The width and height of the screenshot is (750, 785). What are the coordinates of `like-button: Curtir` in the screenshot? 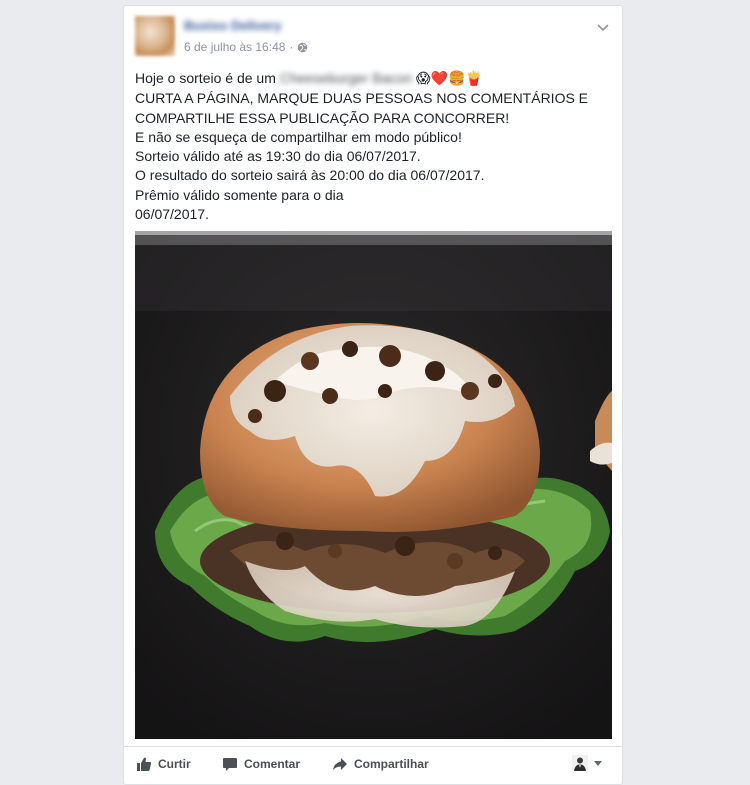 It's located at (163, 764).